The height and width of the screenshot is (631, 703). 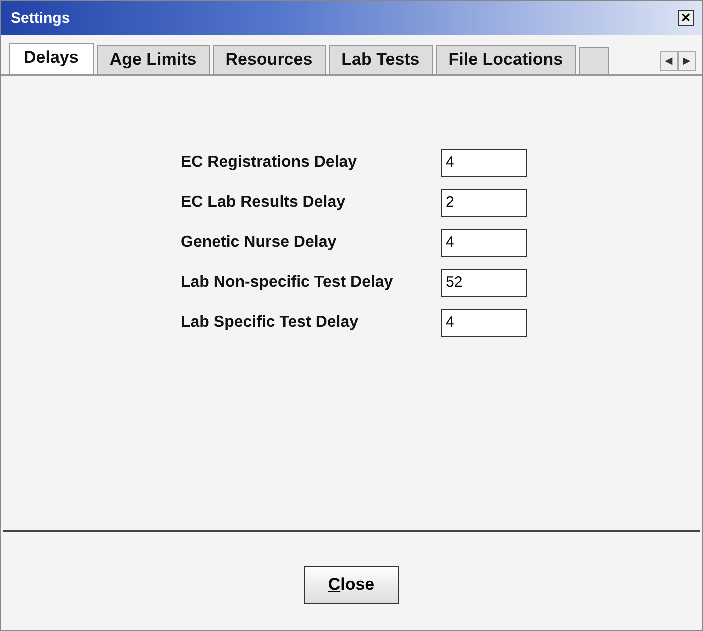 What do you see at coordinates (686, 18) in the screenshot?
I see `close-icon: ×` at bounding box center [686, 18].